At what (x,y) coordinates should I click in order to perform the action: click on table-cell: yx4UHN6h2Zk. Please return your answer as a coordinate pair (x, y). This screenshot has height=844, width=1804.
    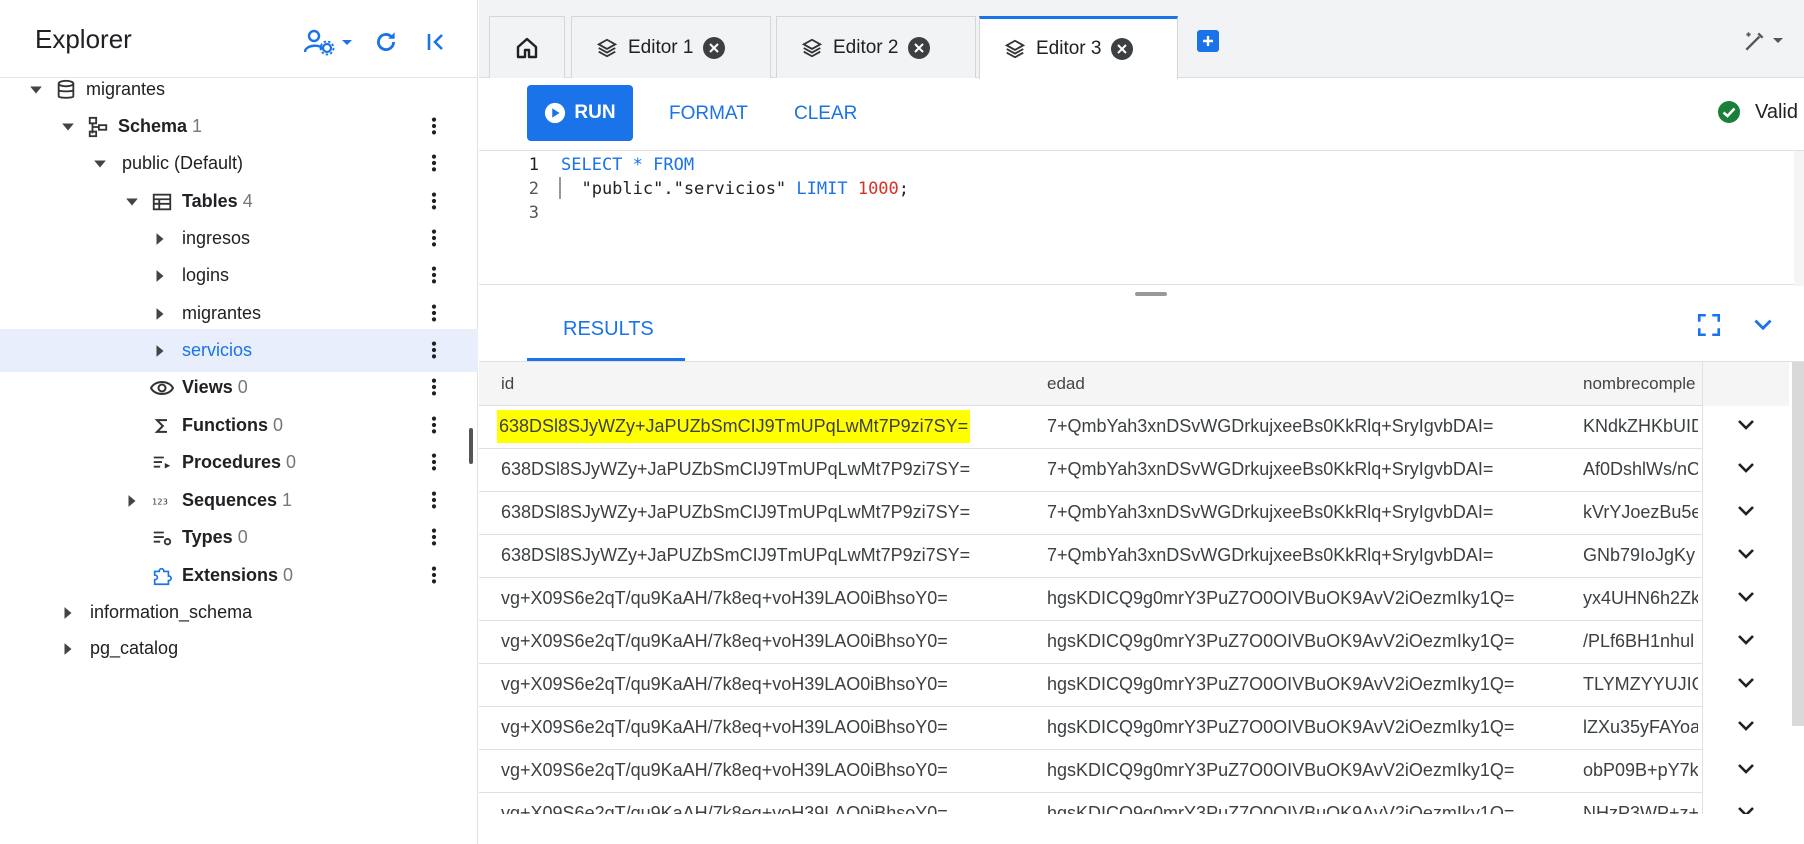
    Looking at the image, I should click on (1640, 598).